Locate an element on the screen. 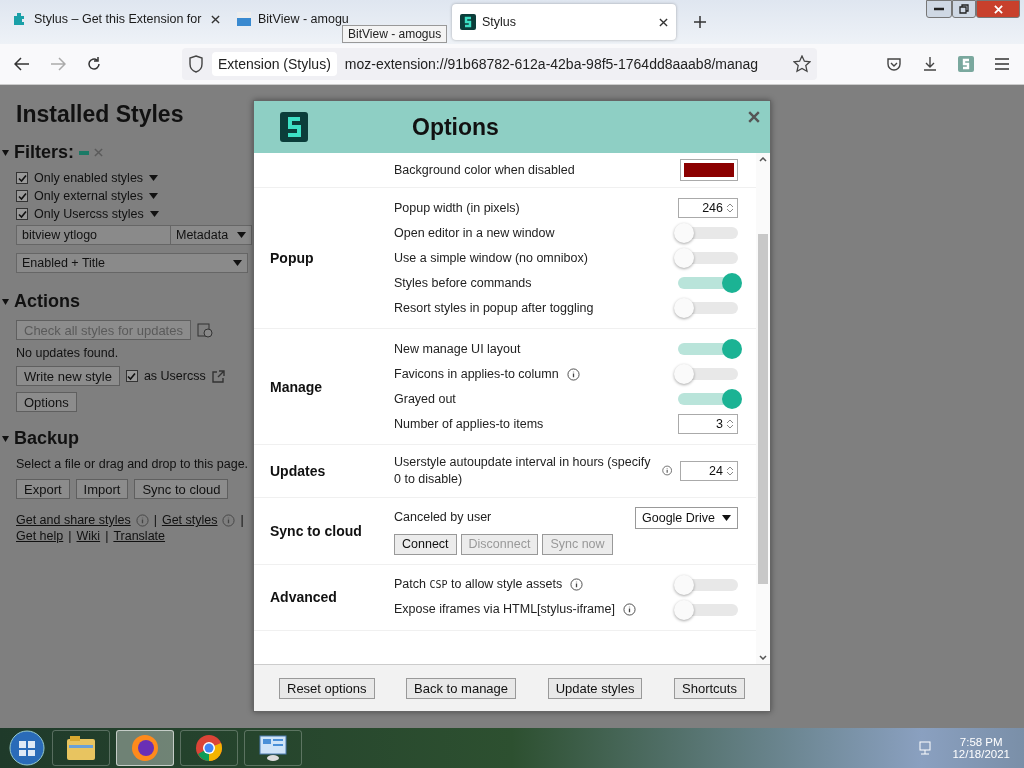 The image size is (1024, 768). help-link: Get and share styles is located at coordinates (73, 520).